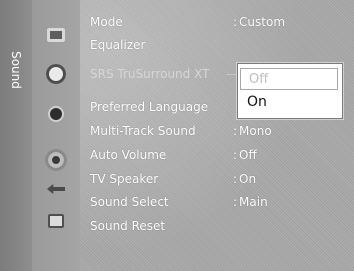 Image resolution: width=354 pixels, height=271 pixels. Describe the element at coordinates (16, 70) in the screenshot. I see `menu-category-title: Sound` at that location.